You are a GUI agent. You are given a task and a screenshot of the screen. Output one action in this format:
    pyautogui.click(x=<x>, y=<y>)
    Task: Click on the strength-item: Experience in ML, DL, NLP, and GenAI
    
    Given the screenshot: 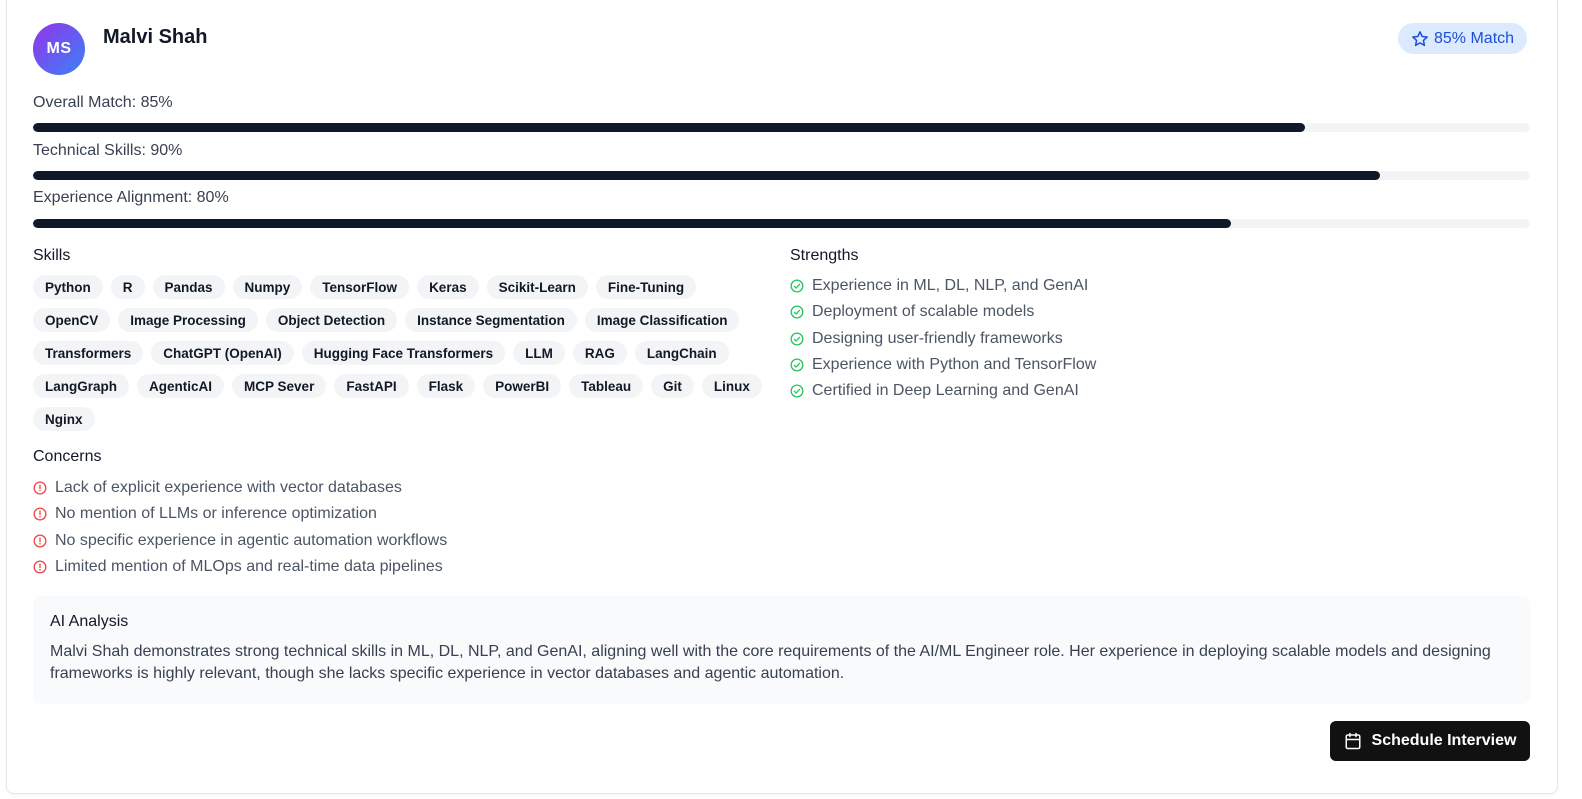 What is the action you would take?
    pyautogui.click(x=943, y=286)
    